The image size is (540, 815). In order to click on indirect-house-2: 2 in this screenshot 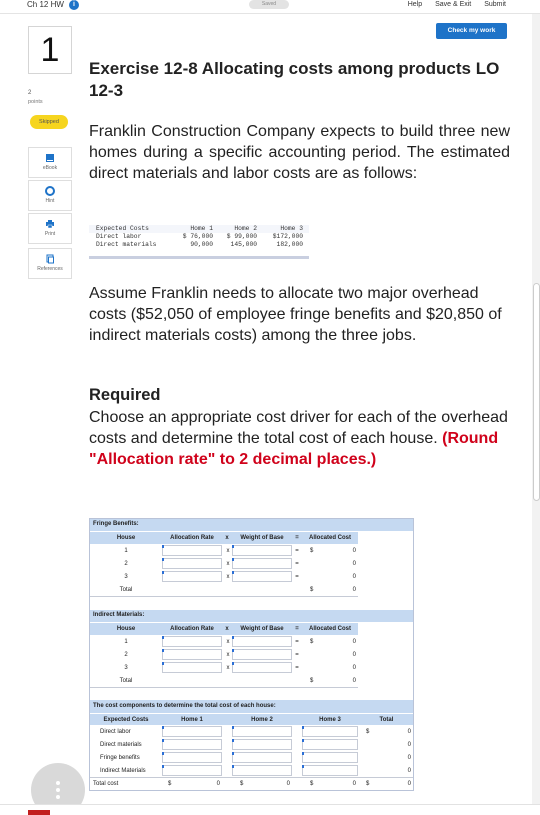, I will do `click(126, 655)`.